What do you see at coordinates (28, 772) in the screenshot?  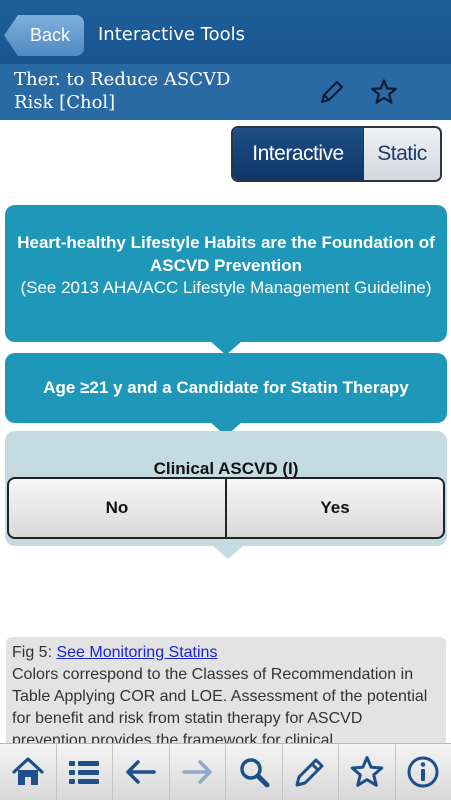 I see `home-icon` at bounding box center [28, 772].